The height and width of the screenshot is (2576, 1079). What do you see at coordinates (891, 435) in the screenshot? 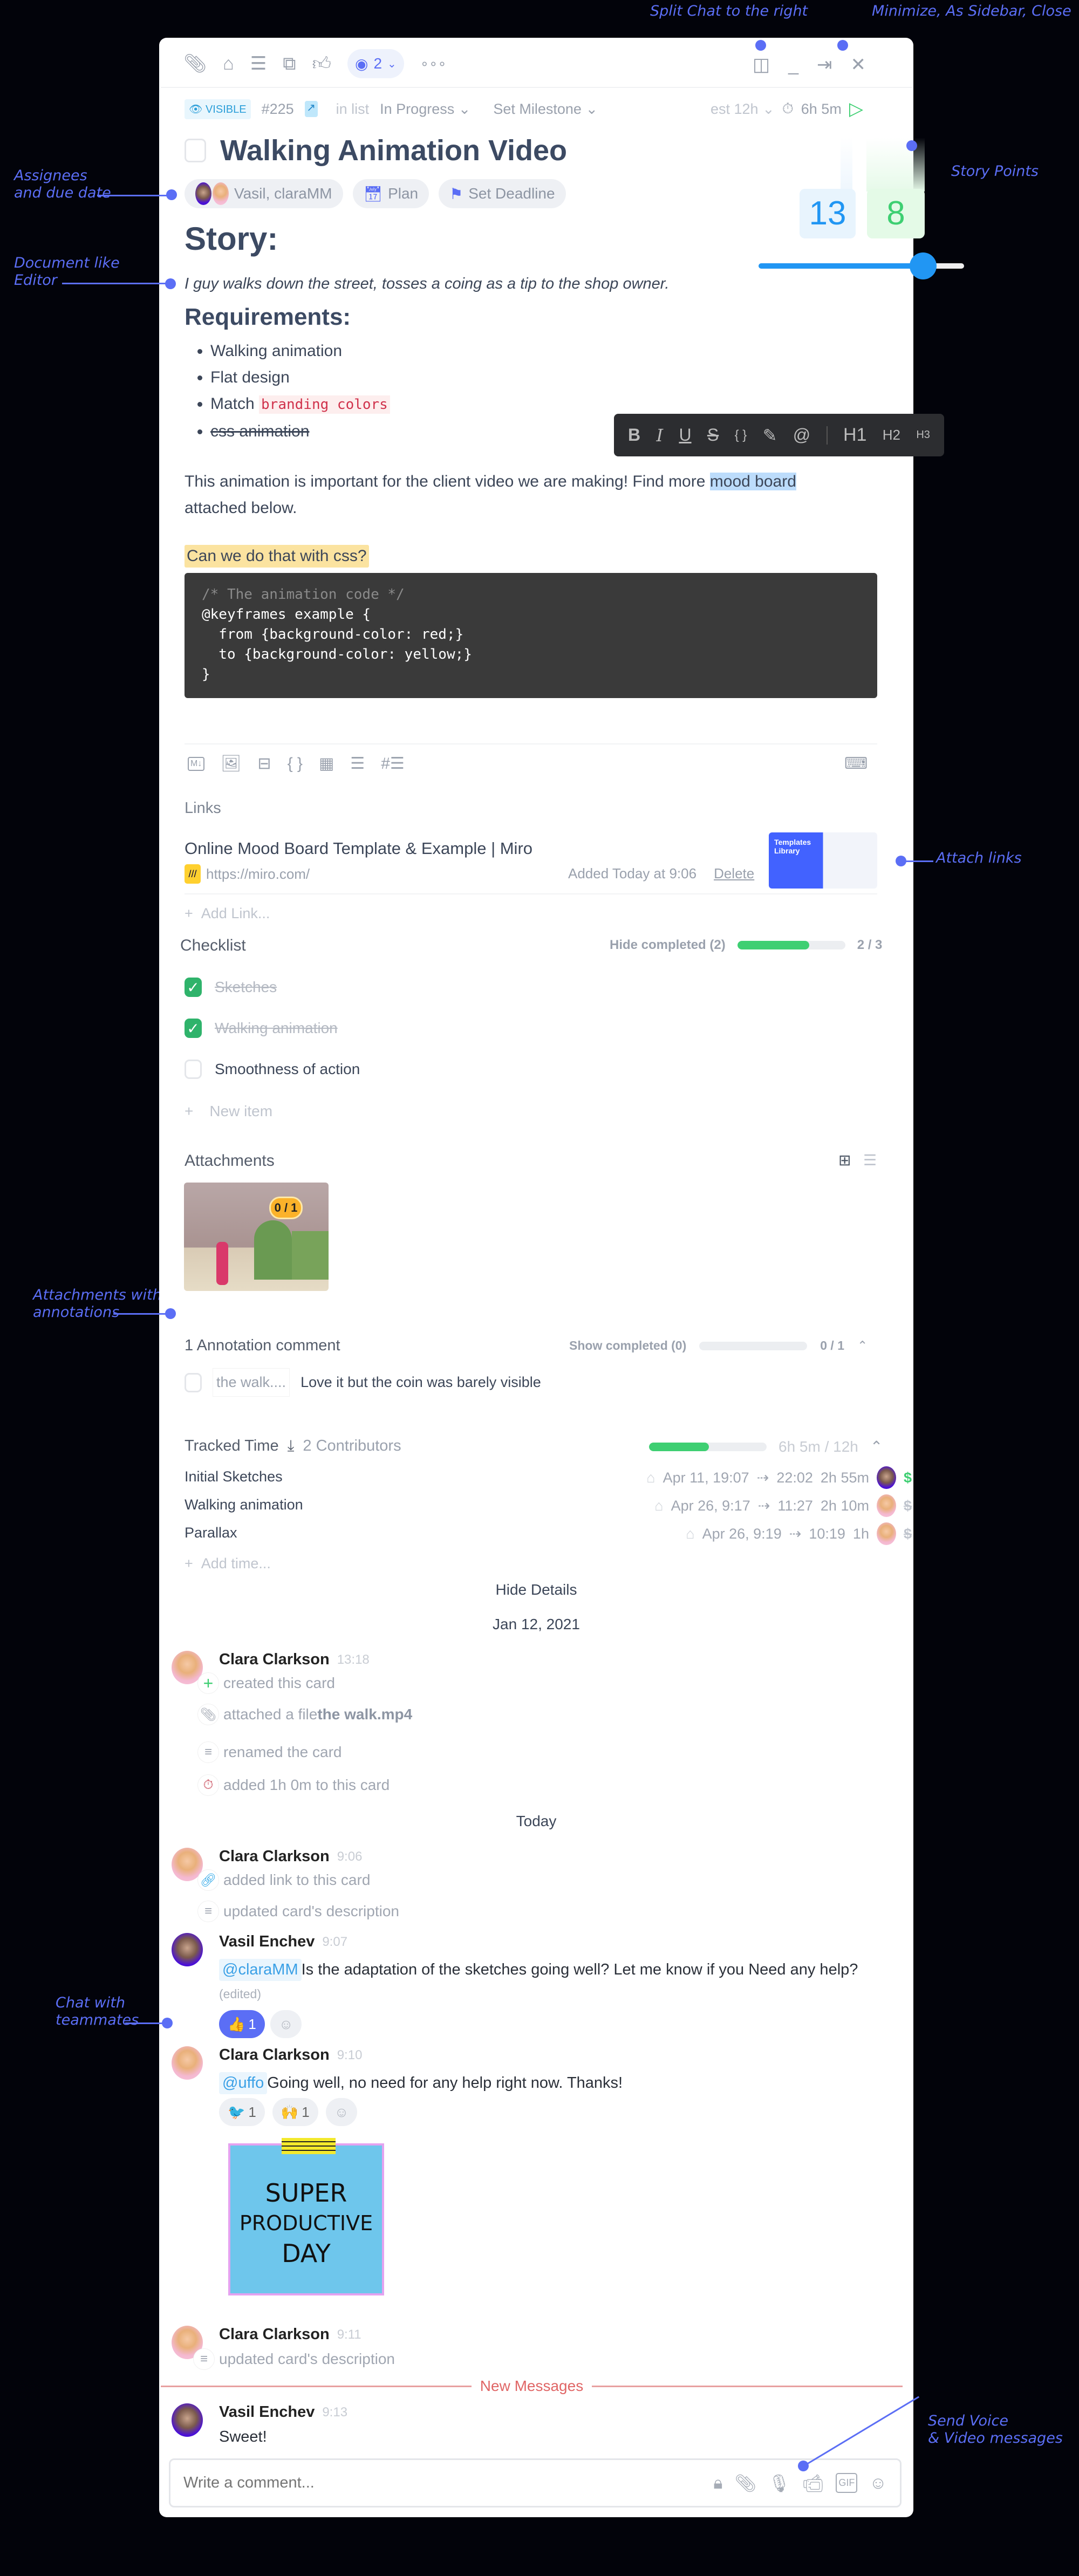
I see `heading2-button: H2` at bounding box center [891, 435].